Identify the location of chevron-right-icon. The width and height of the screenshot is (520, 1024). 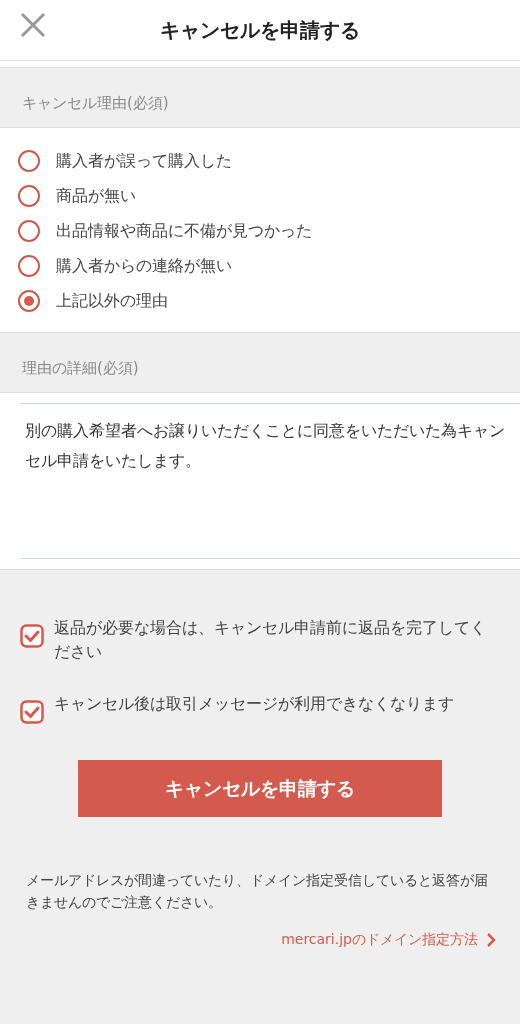
(491, 940).